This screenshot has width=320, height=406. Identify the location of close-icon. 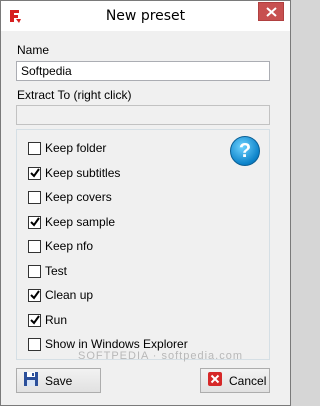
(271, 12).